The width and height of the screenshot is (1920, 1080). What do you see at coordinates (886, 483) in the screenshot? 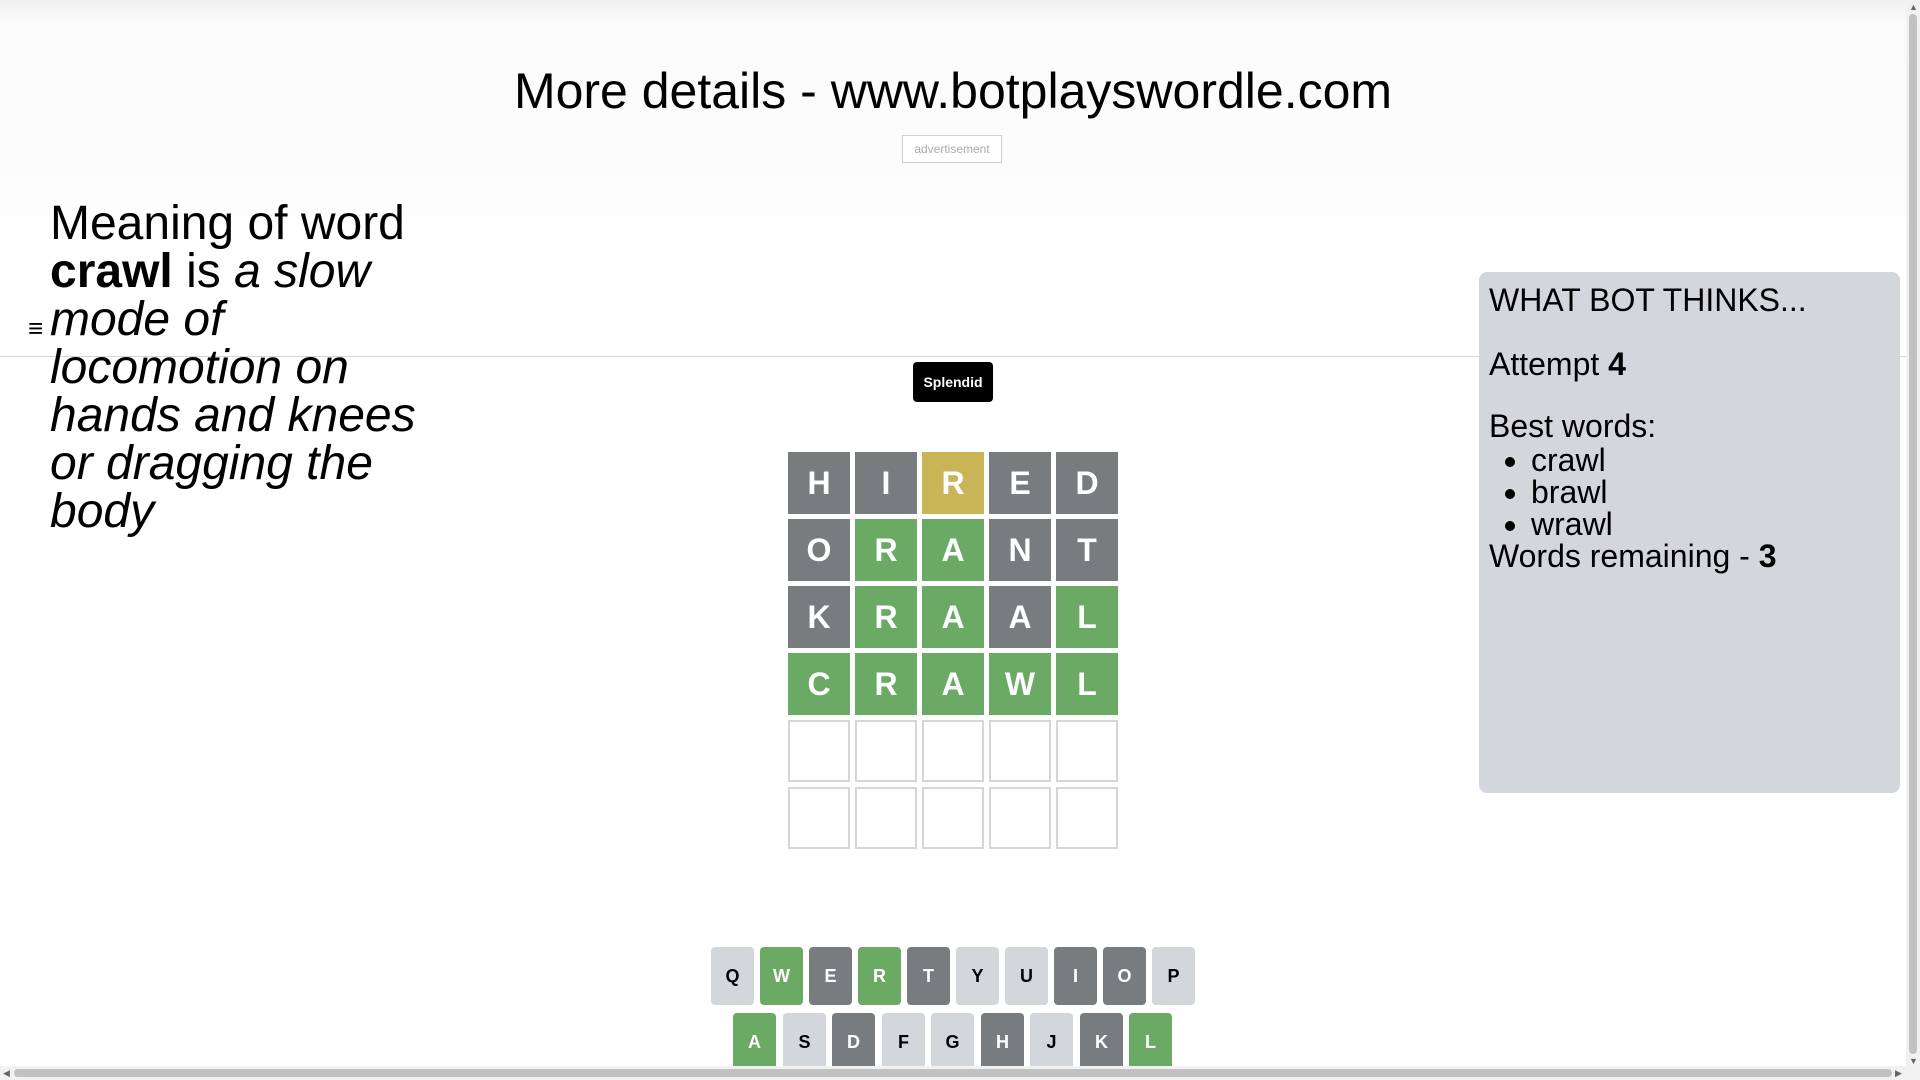
I see `board-tile: I` at bounding box center [886, 483].